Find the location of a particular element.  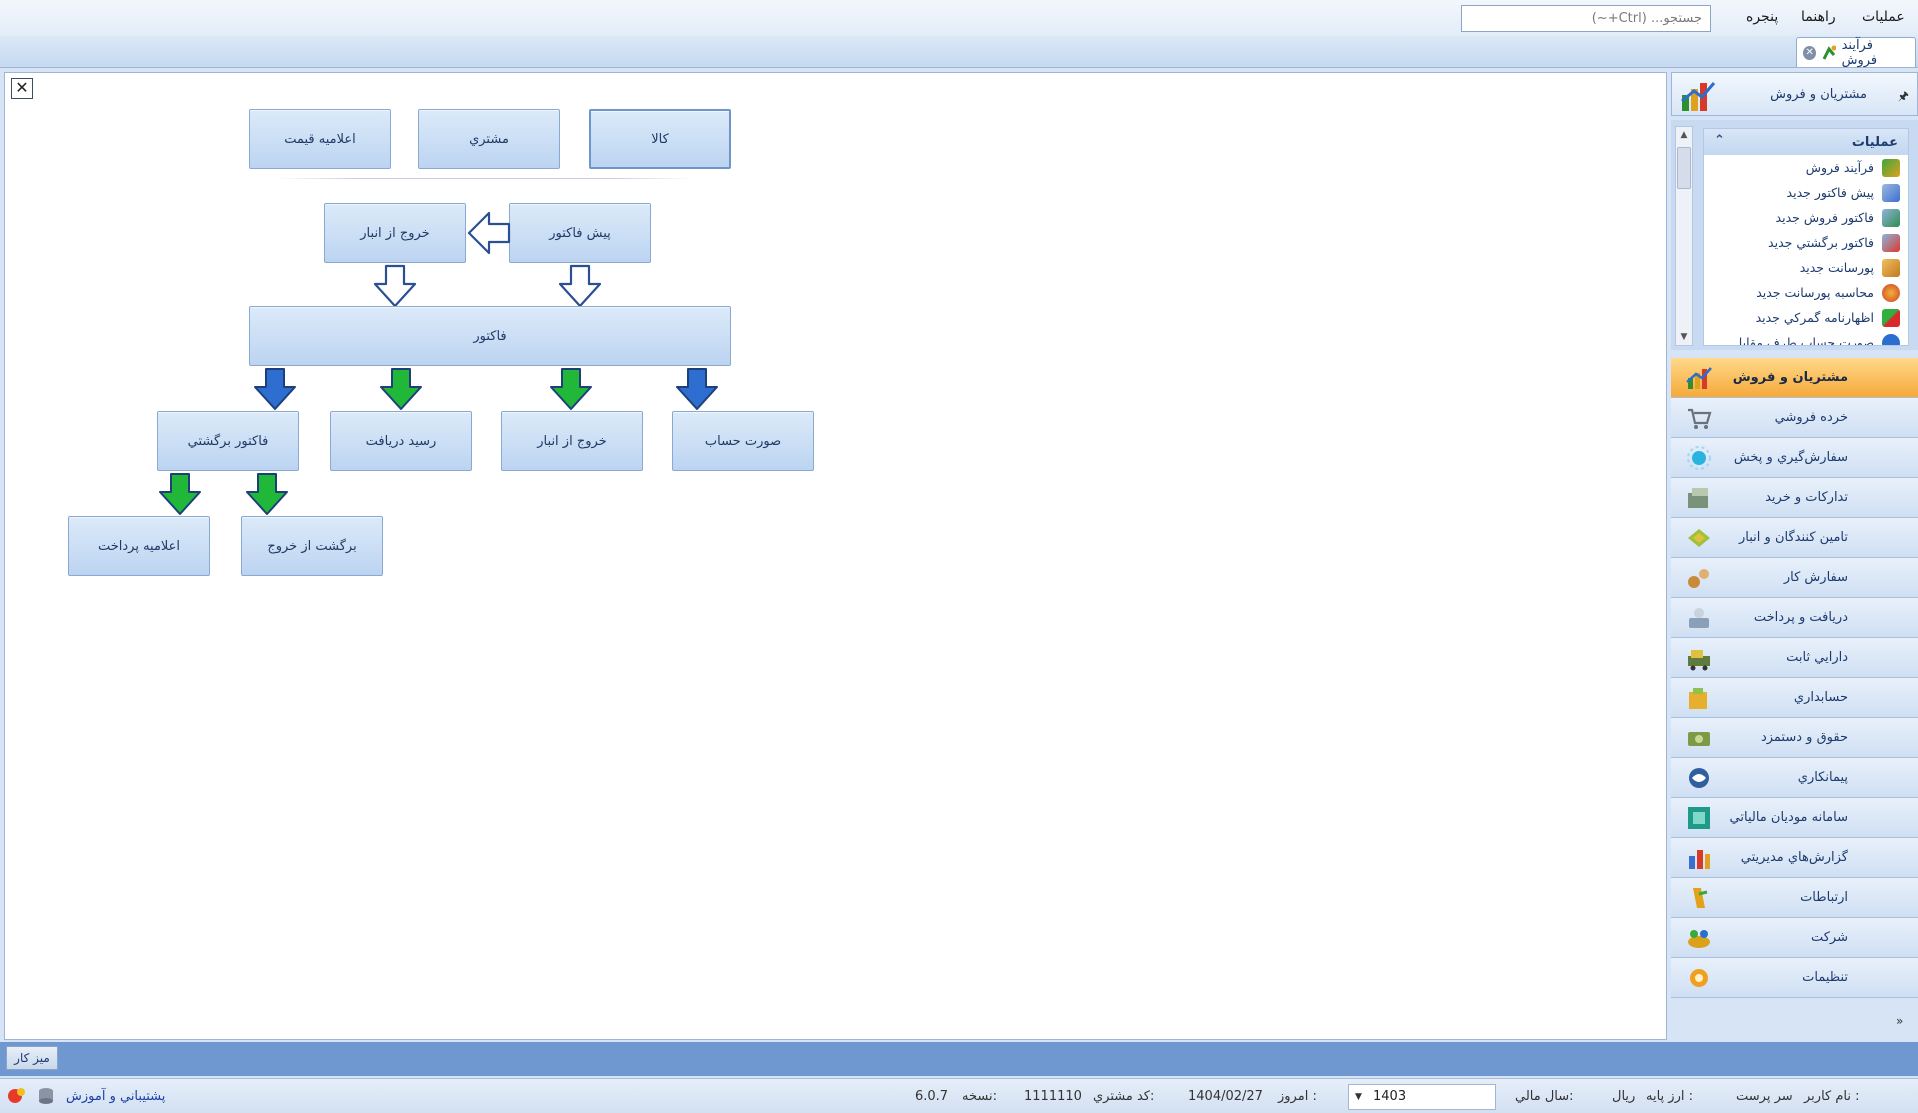

op-new-commission: پورسانت جدید is located at coordinates (1806, 267).